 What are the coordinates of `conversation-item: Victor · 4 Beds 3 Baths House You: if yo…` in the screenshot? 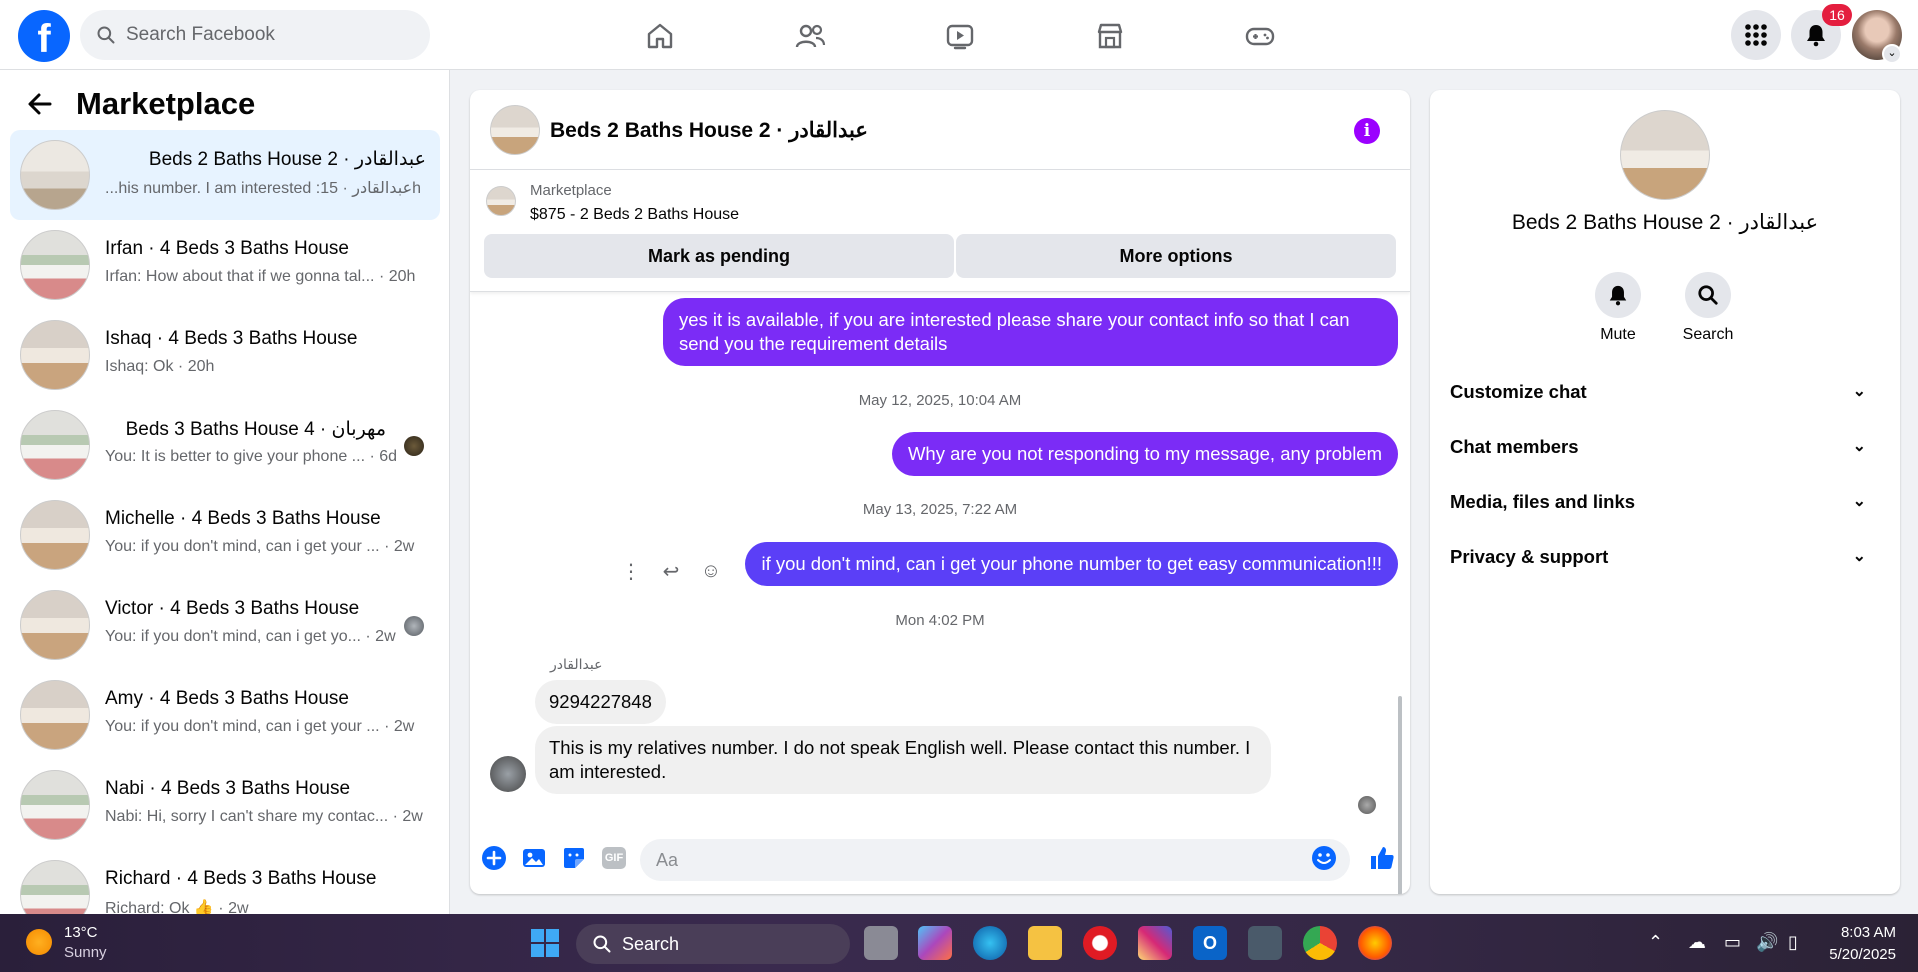 It's located at (225, 625).